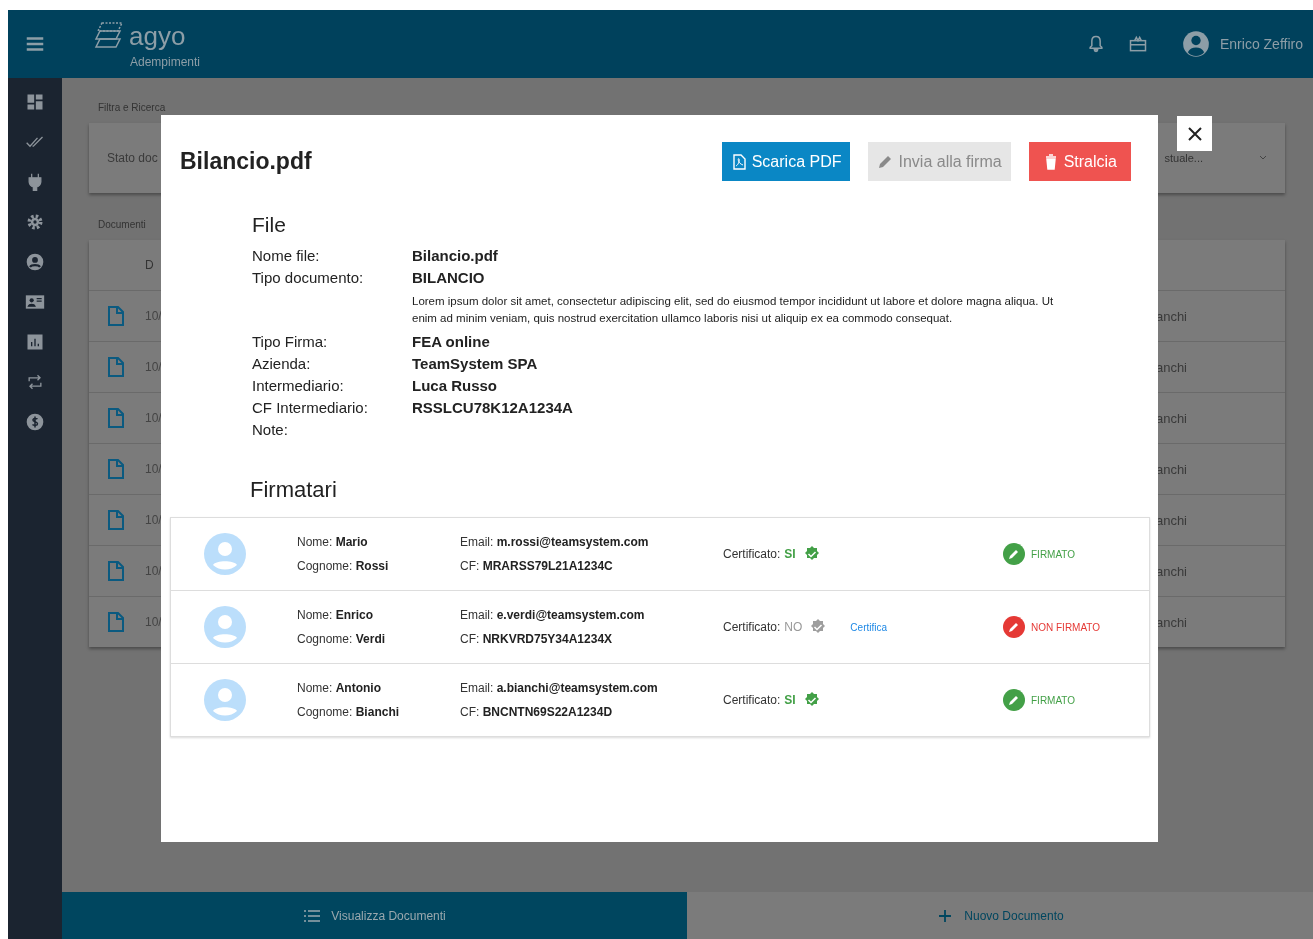 This screenshot has height=939, width=1313. What do you see at coordinates (1138, 44) in the screenshot?
I see `gift-box-icon` at bounding box center [1138, 44].